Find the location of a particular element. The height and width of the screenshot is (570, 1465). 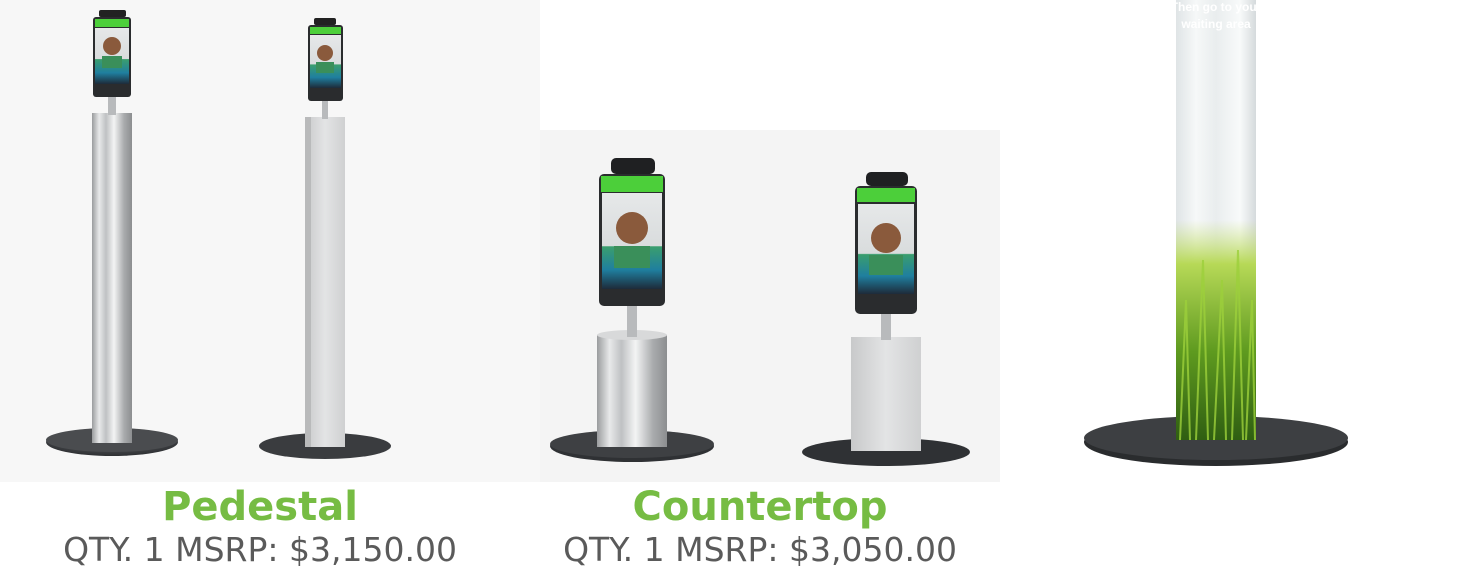

countertop-title: Countertop is located at coordinates (760, 507).